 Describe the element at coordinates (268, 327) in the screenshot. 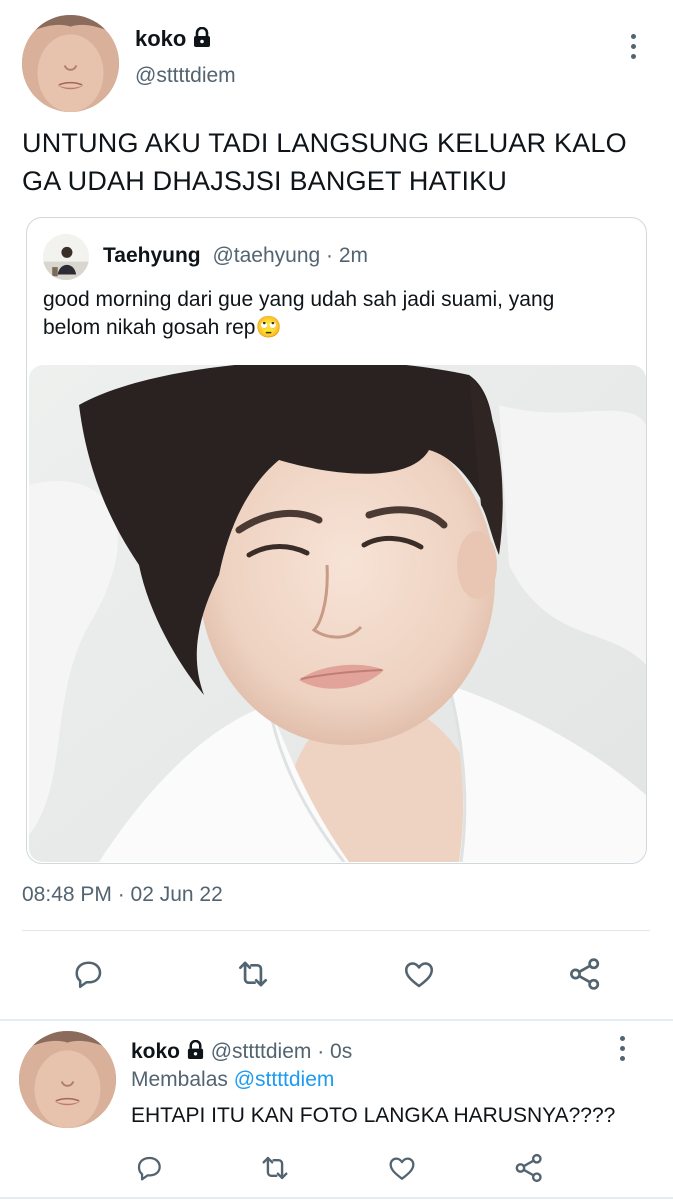

I see `face-with-rolling-eyes-emoji: 🙄` at that location.